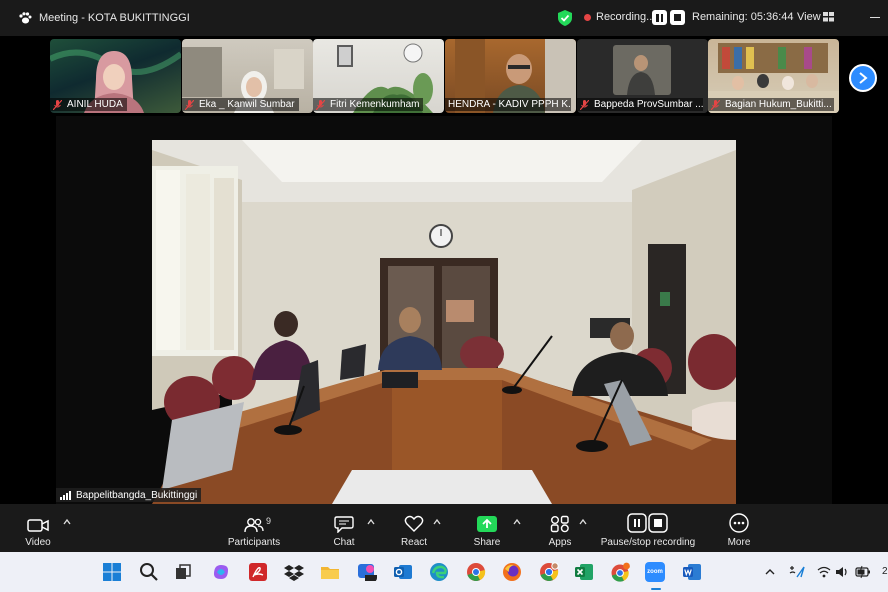 The width and height of the screenshot is (888, 592). I want to click on react-options-chevron-icon, so click(437, 522).